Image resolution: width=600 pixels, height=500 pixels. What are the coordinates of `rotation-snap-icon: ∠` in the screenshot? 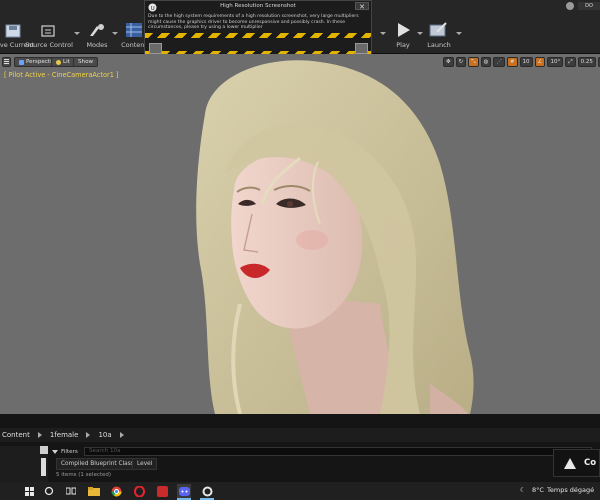 It's located at (540, 62).